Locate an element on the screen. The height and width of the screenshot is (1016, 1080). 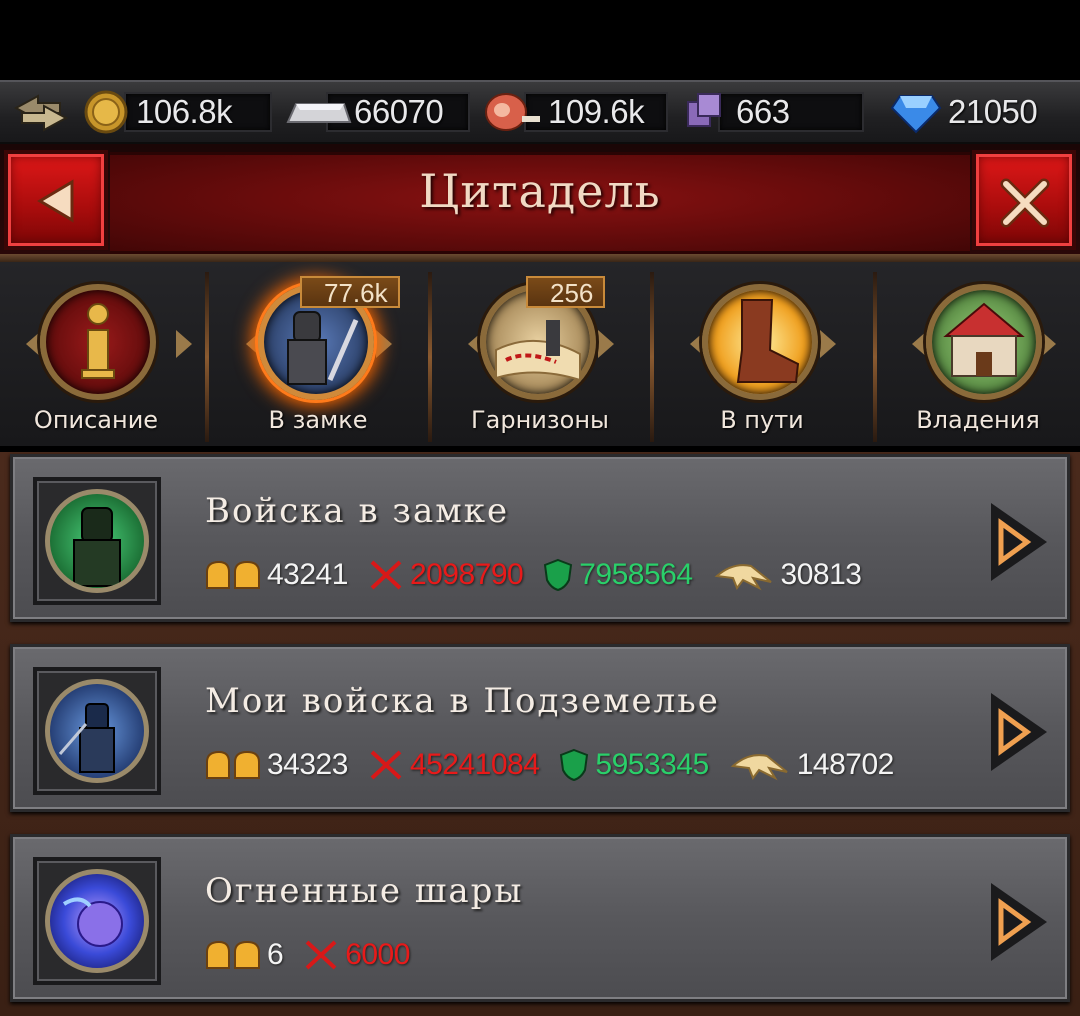
attack-value: 2098790 is located at coordinates (466, 574).